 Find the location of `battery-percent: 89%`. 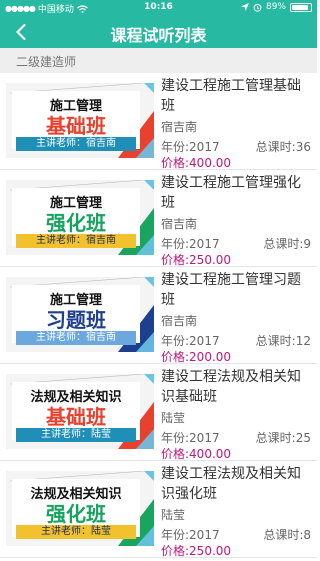

battery-percent: 89% is located at coordinates (275, 7).